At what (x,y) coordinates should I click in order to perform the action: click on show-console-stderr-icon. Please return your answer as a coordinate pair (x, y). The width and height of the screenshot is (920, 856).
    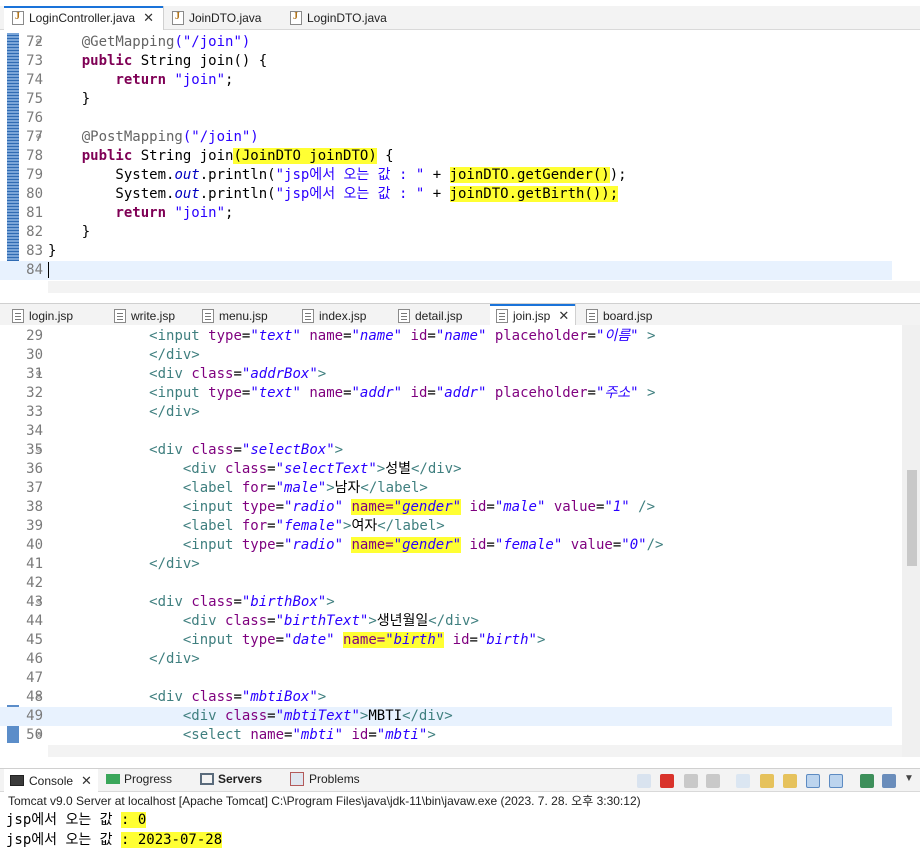
    Looking at the image, I should click on (836, 781).